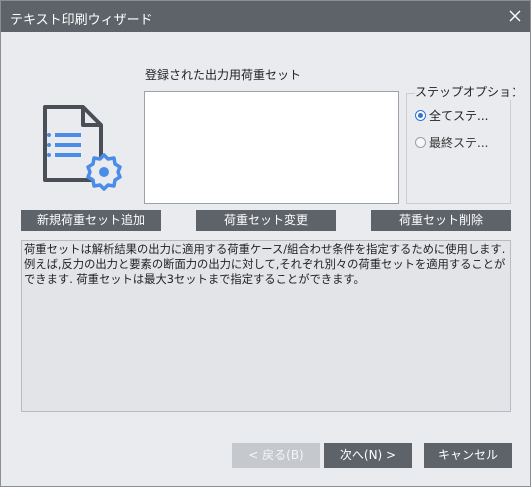 The image size is (531, 487). What do you see at coordinates (468, 455) in the screenshot?
I see `cancel-button: キャンセル` at bounding box center [468, 455].